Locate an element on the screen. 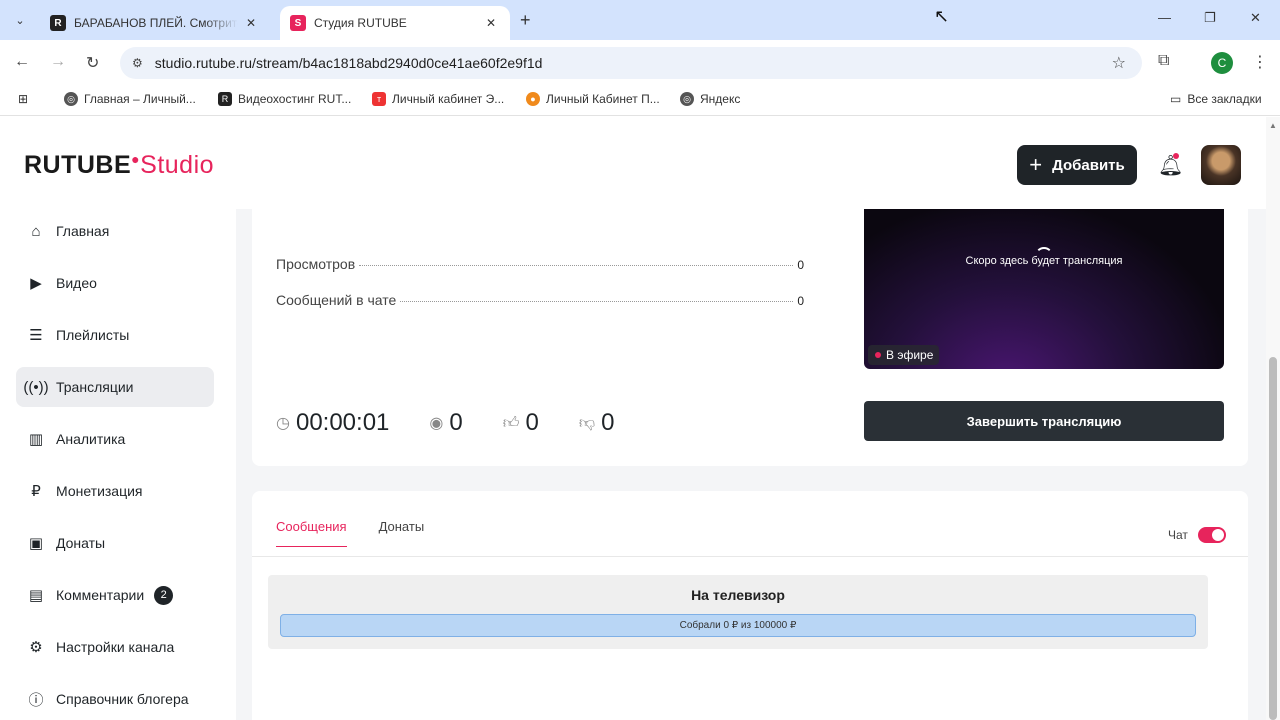 The width and height of the screenshot is (1280, 720). metric-duration: ◷ 00:00:01 is located at coordinates (332, 423).